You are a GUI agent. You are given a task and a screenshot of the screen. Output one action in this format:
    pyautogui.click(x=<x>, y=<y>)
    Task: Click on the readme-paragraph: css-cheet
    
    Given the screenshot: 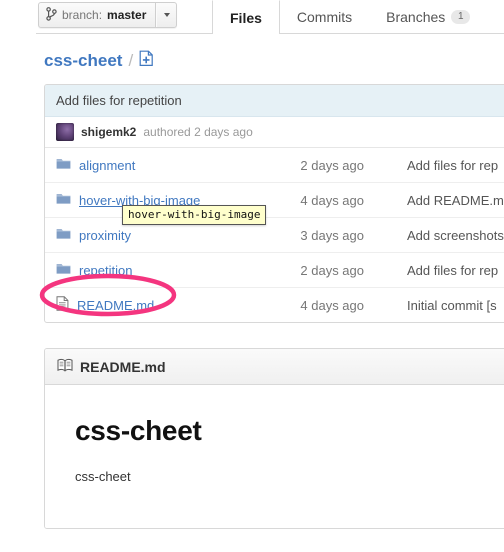 What is the action you would take?
    pyautogui.click(x=103, y=476)
    